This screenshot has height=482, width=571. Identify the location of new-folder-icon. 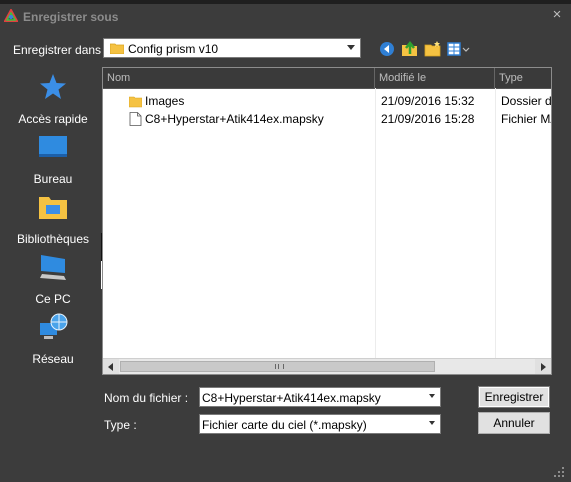
(433, 49).